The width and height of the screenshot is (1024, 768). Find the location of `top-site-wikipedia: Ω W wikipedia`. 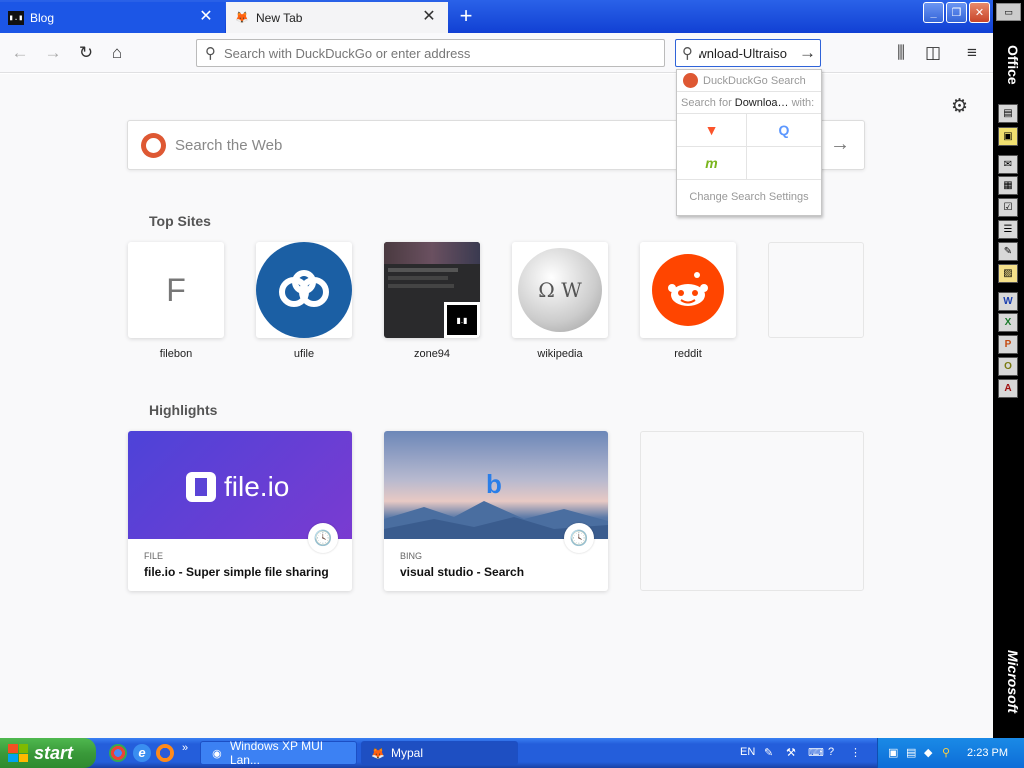

top-site-wikipedia: Ω W wikipedia is located at coordinates (560, 301).